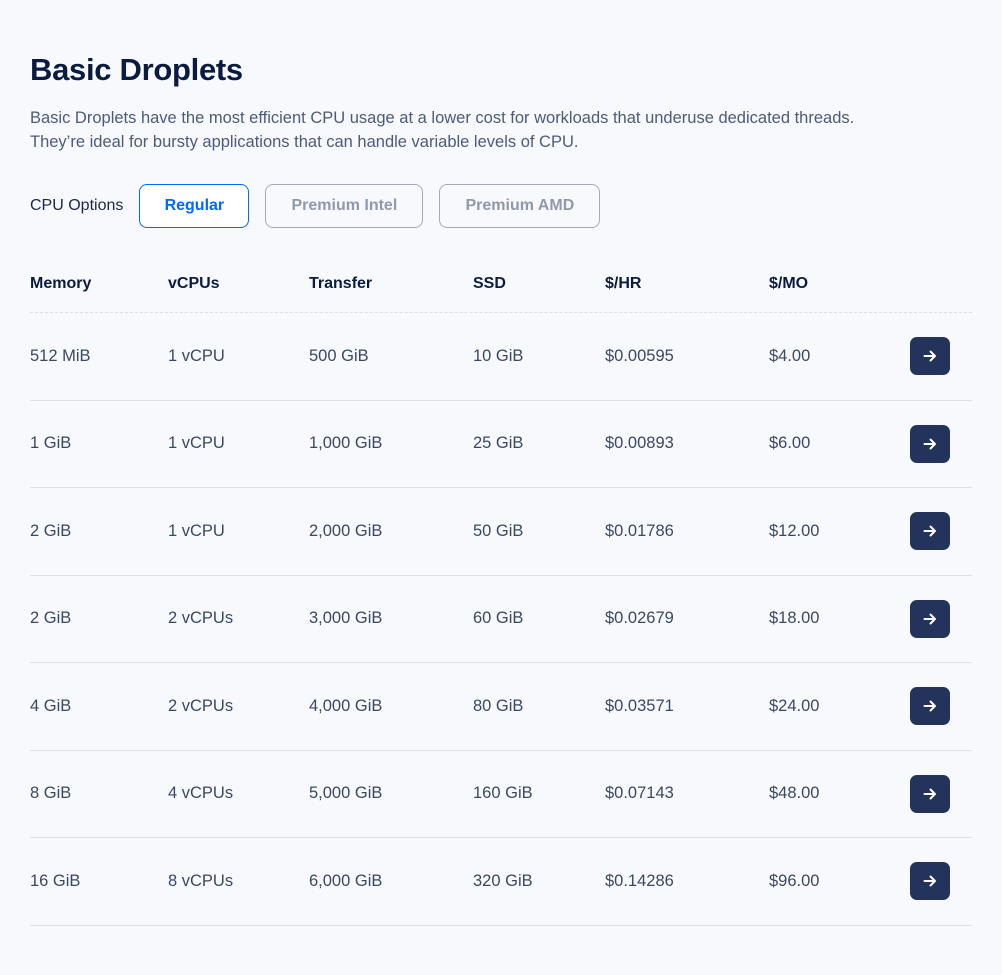  I want to click on column-header-hourly-price: $/HR, so click(623, 283).